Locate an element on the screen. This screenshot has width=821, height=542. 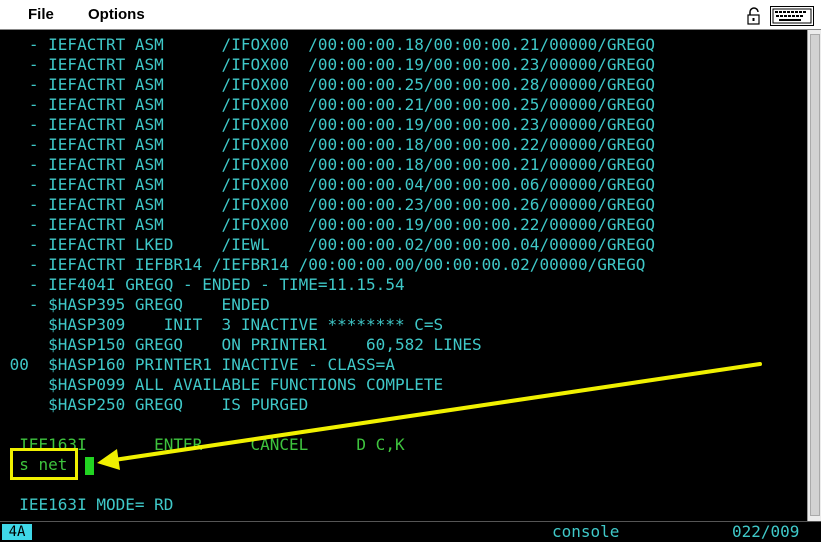
console-line: - $HASP395 GREGQ ENDED is located at coordinates (135, 304).